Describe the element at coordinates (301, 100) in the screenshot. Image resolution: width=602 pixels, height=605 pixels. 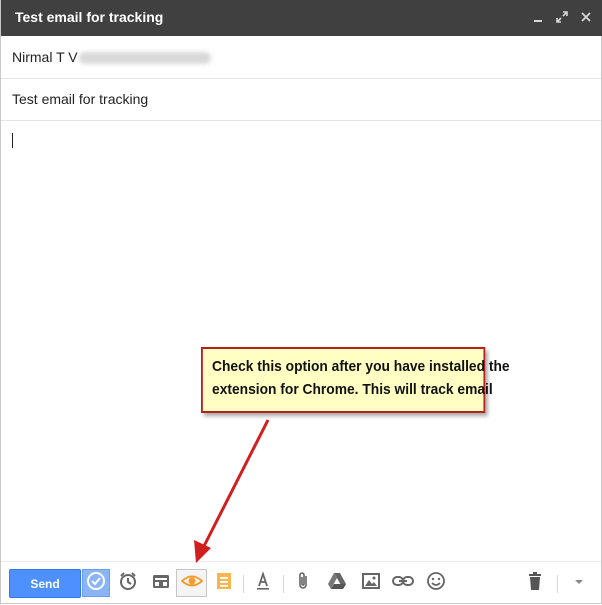
I see `subject-field: Test email for tracking` at that location.